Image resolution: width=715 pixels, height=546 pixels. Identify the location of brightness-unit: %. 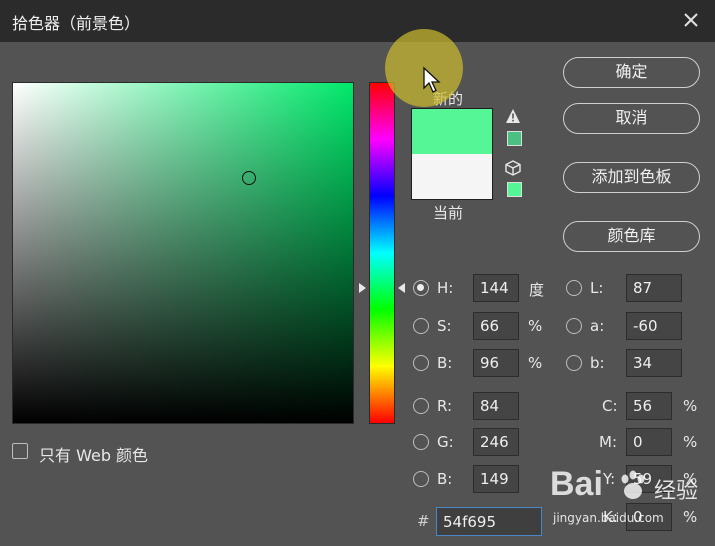
(535, 363).